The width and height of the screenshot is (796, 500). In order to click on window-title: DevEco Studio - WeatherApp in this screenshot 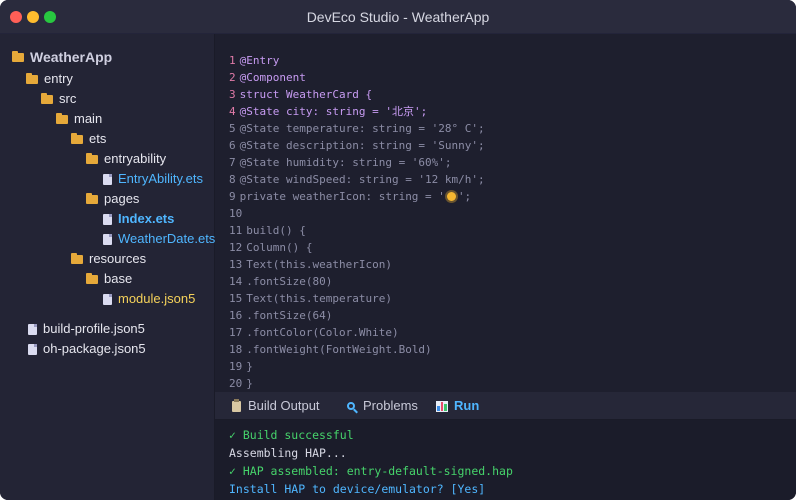, I will do `click(398, 17)`.